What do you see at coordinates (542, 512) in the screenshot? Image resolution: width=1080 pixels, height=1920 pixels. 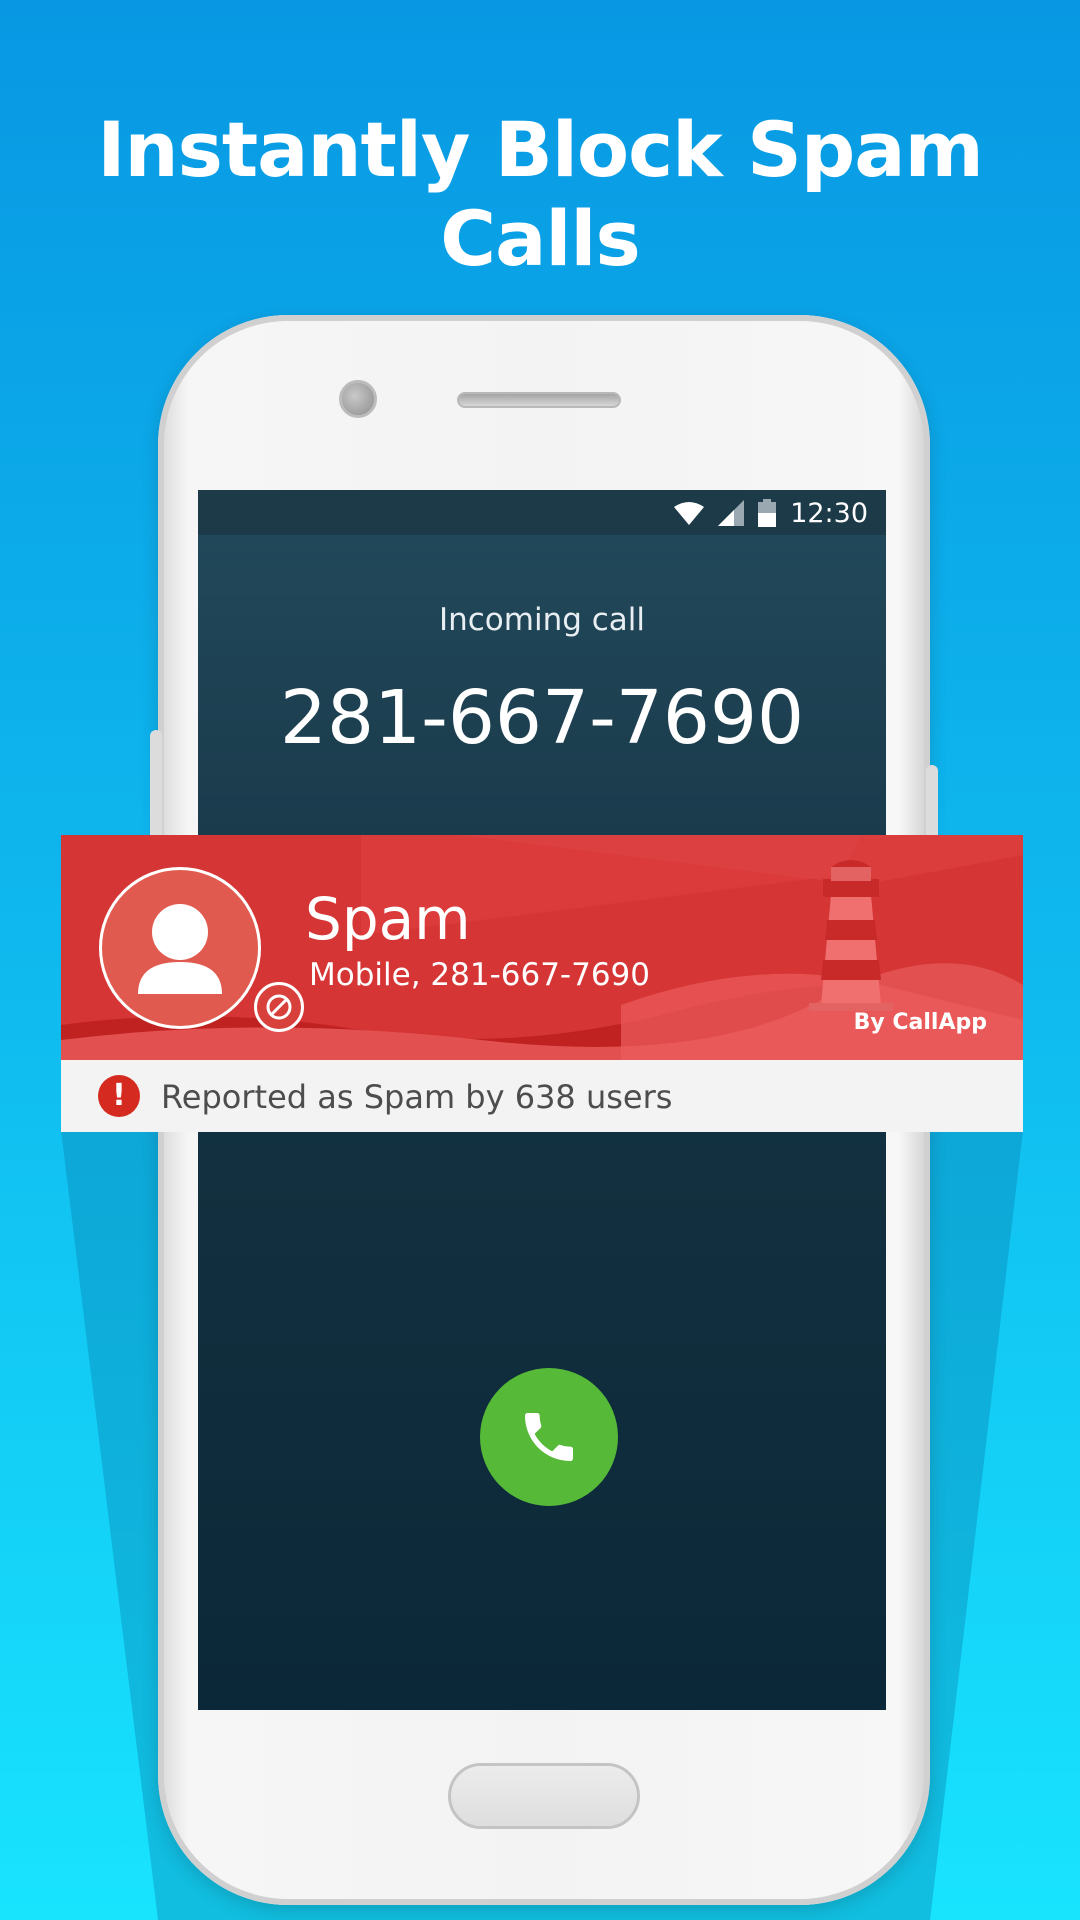 I see `status-bar: 12:30` at bounding box center [542, 512].